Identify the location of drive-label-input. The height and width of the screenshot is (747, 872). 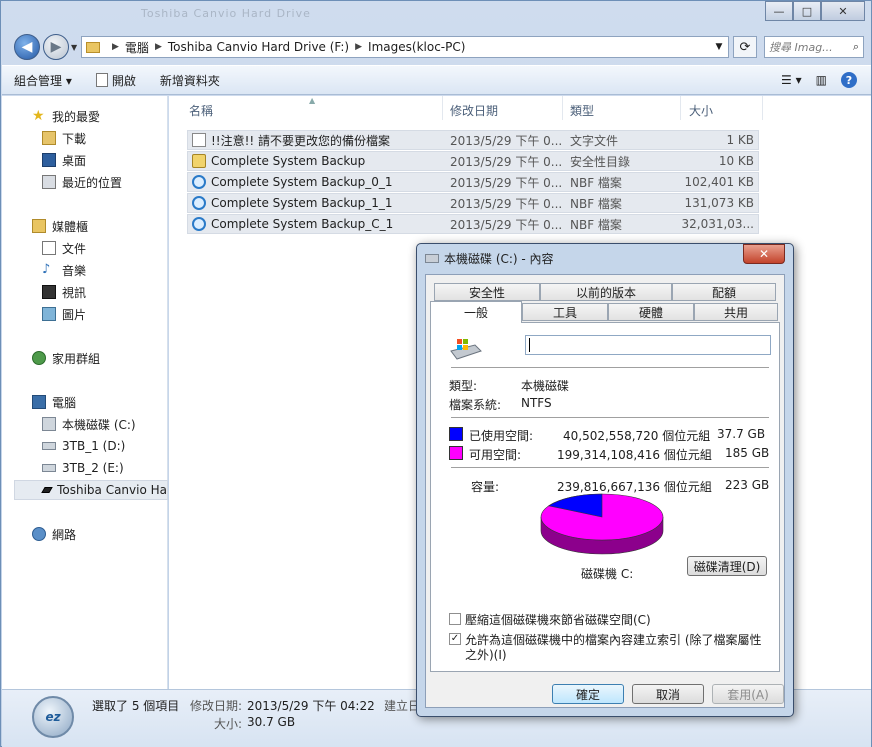
(648, 345).